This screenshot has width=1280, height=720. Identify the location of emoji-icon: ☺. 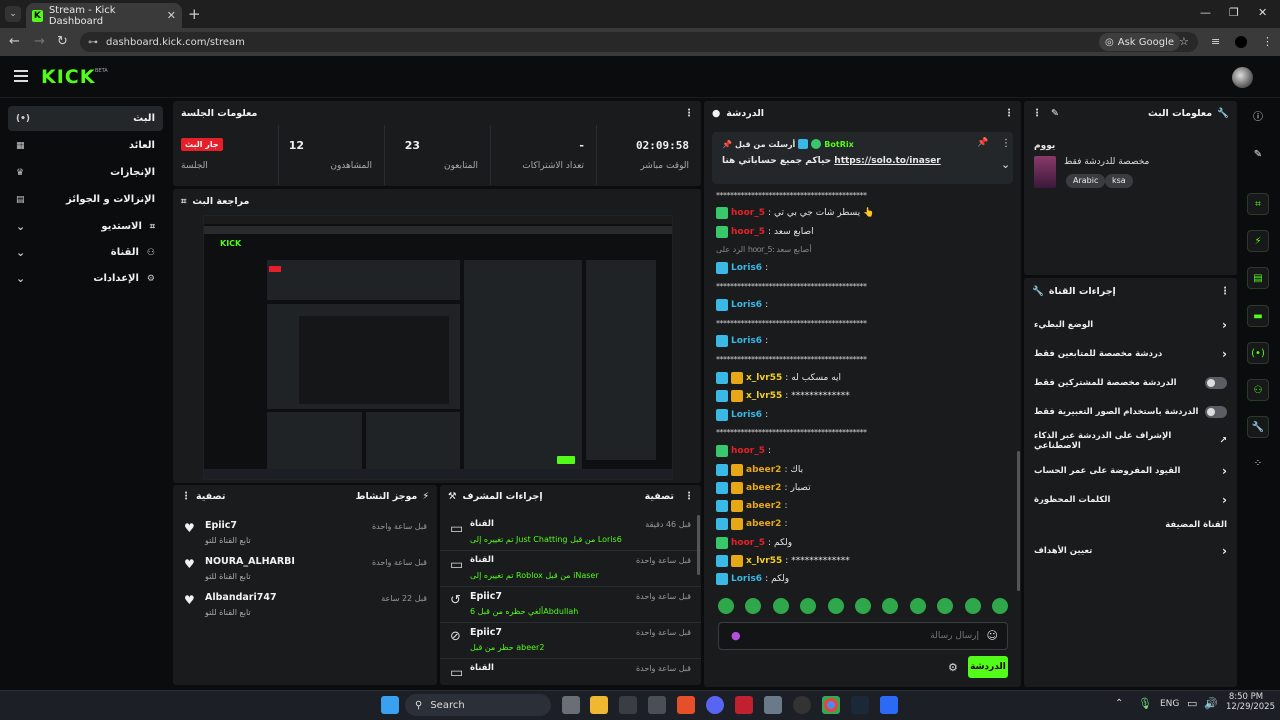
(992, 635).